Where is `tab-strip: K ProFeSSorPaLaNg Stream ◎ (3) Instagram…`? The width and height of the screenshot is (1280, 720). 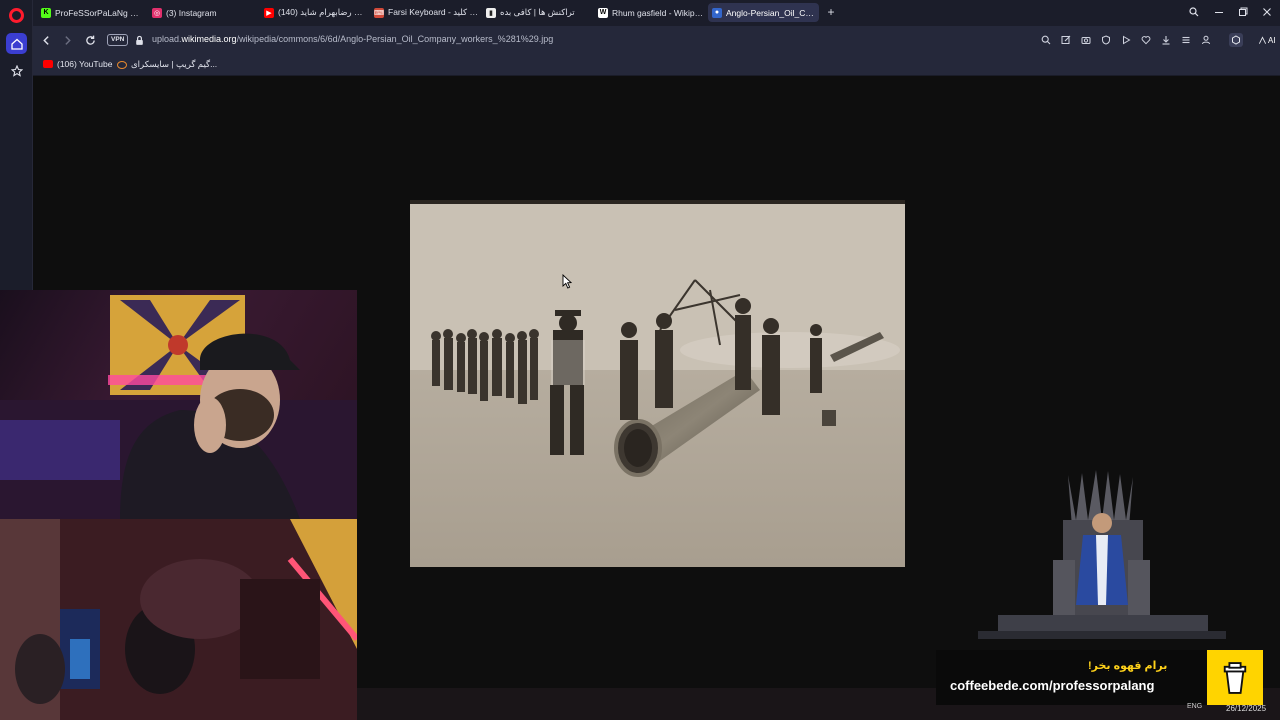 tab-strip: K ProFeSSorPaLaNg Stream ◎ (3) Instagram… is located at coordinates (656, 13).